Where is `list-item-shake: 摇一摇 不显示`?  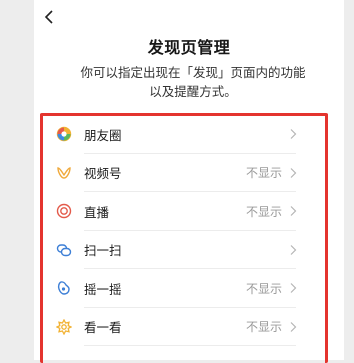 list-item-shake: 摇一摇 不显示 is located at coordinates (189, 288).